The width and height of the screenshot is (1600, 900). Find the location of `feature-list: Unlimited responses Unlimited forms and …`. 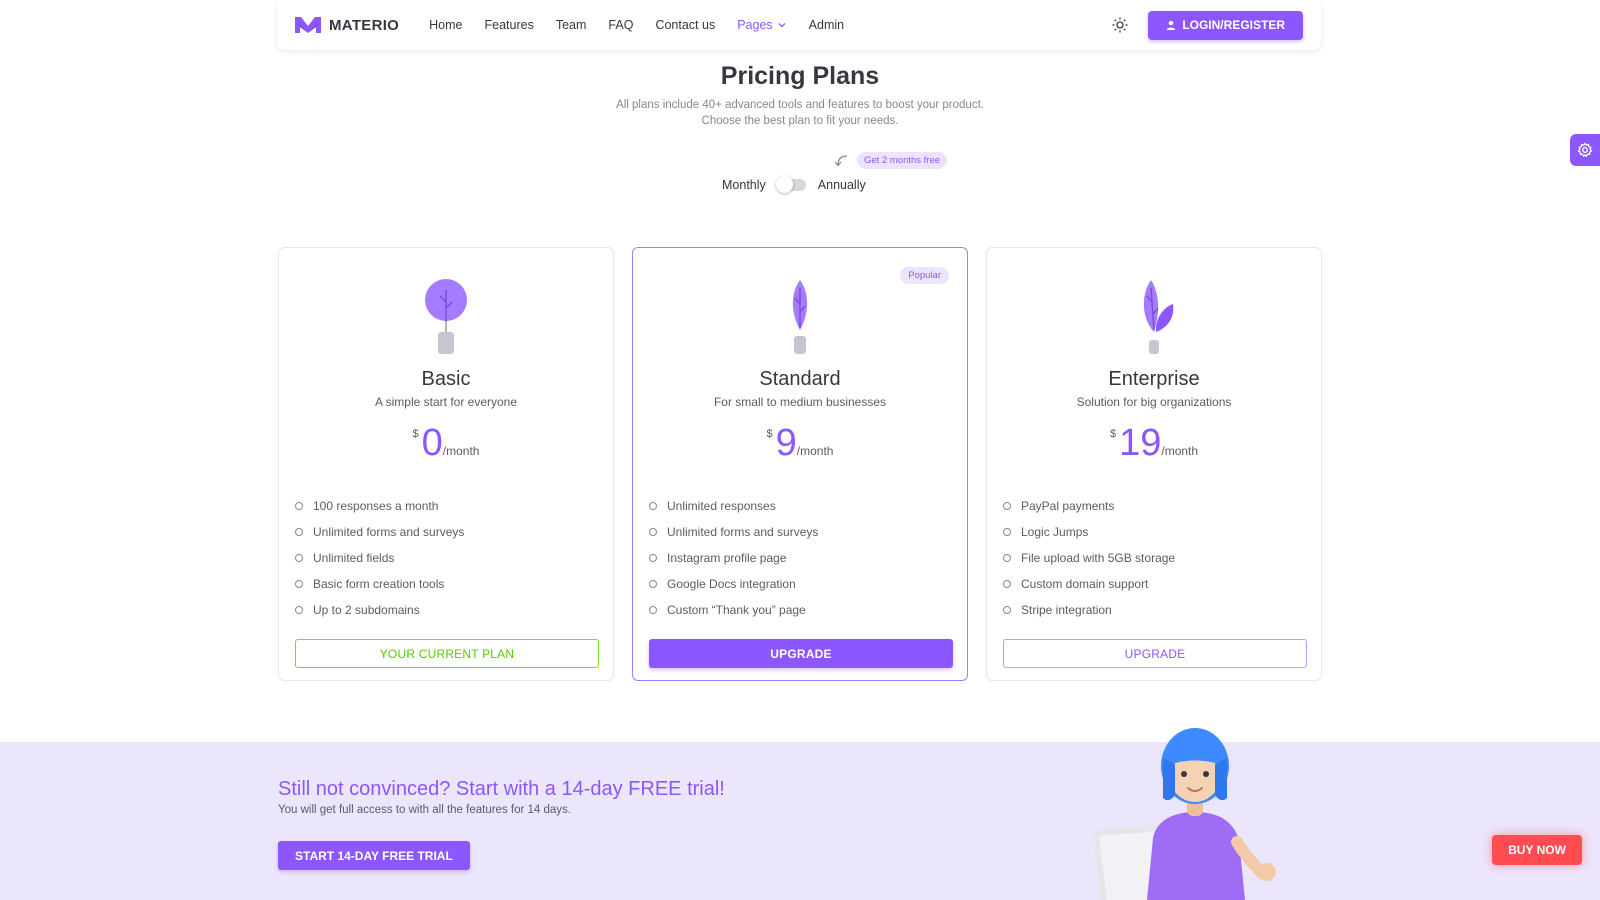

feature-list: Unlimited responses Unlimited forms and … is located at coordinates (799, 558).